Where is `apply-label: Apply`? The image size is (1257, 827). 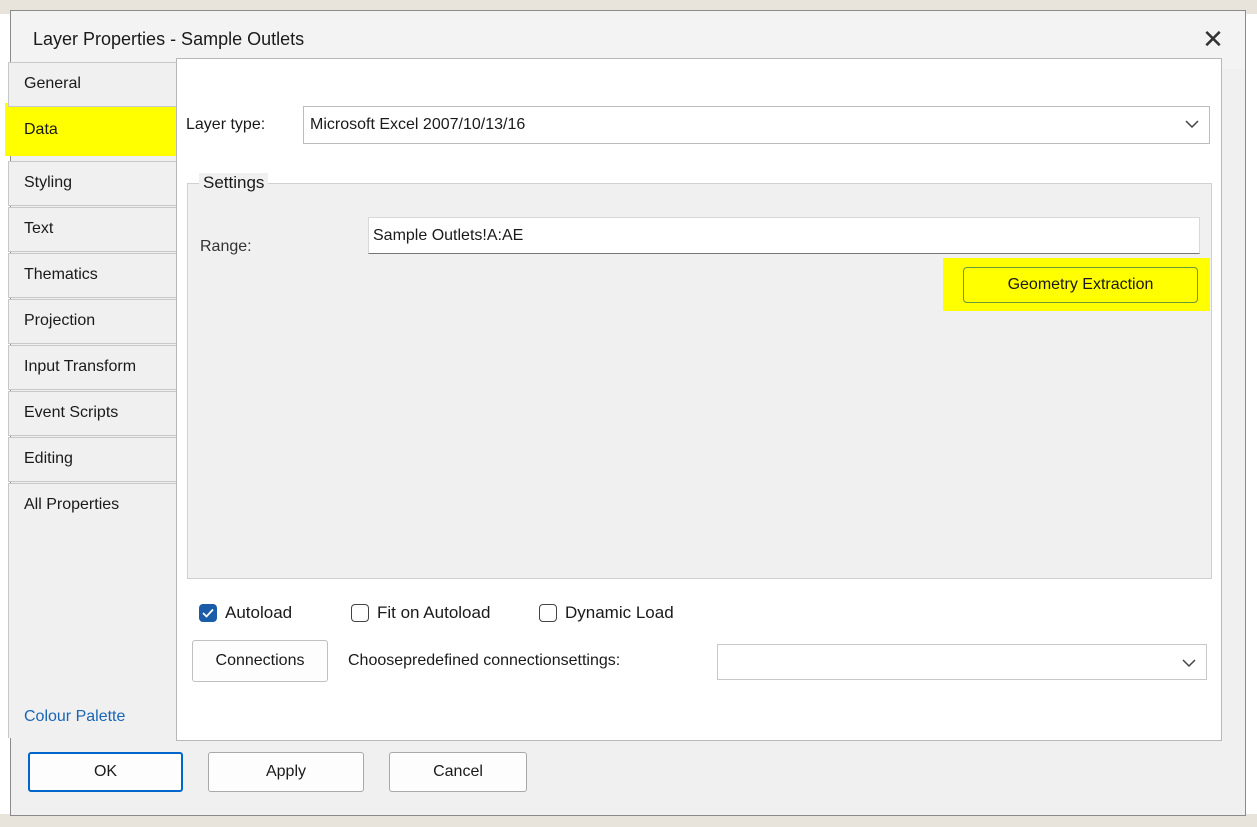
apply-label: Apply is located at coordinates (286, 771).